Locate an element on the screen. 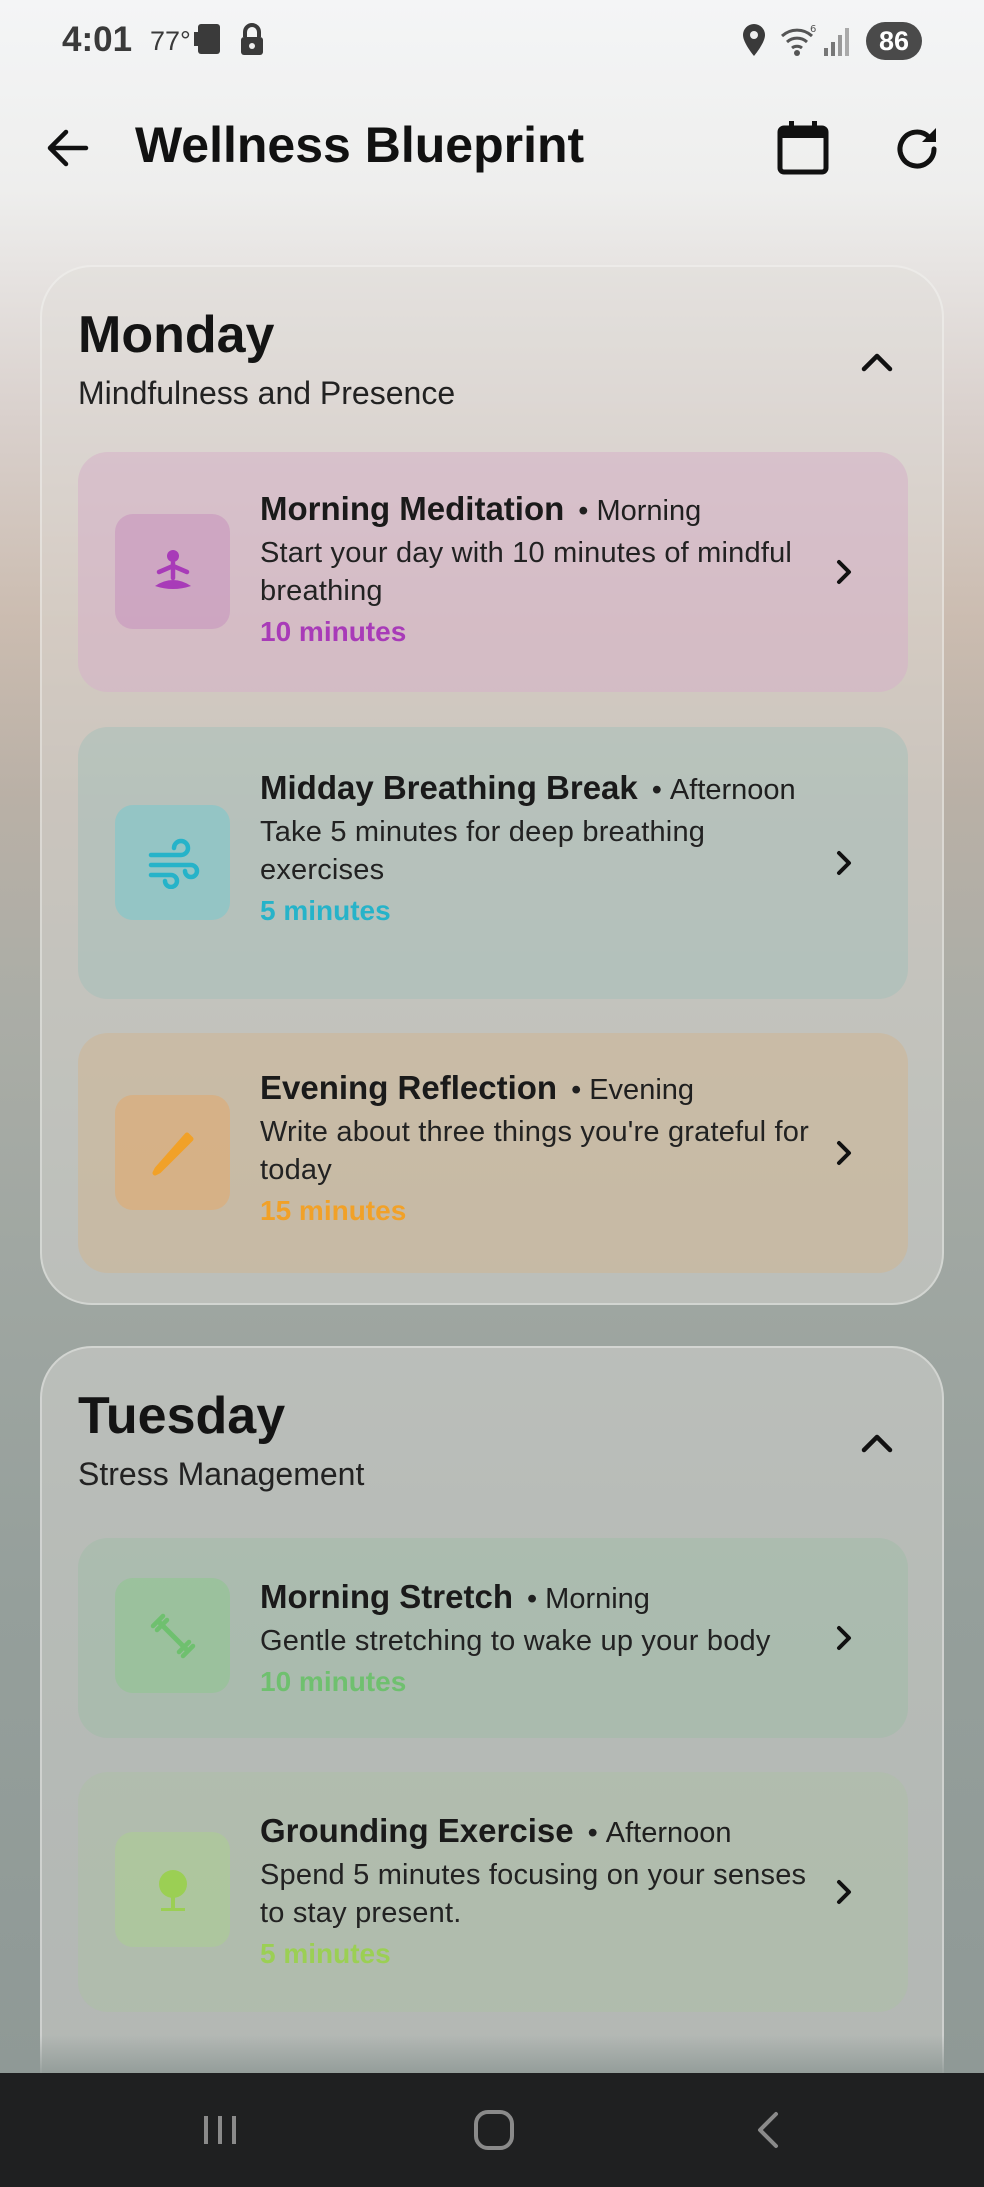  day-title: Monday is located at coordinates (176, 335).